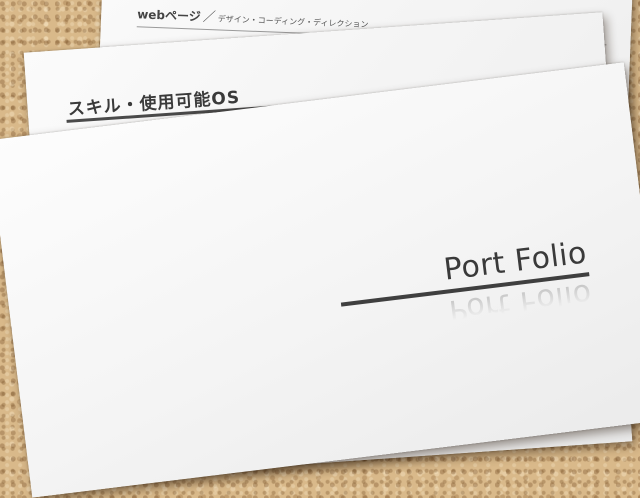 Image resolution: width=640 pixels, height=498 pixels. I want to click on portfolio-title-block: Port Folio Port Folio, so click(465, 287).